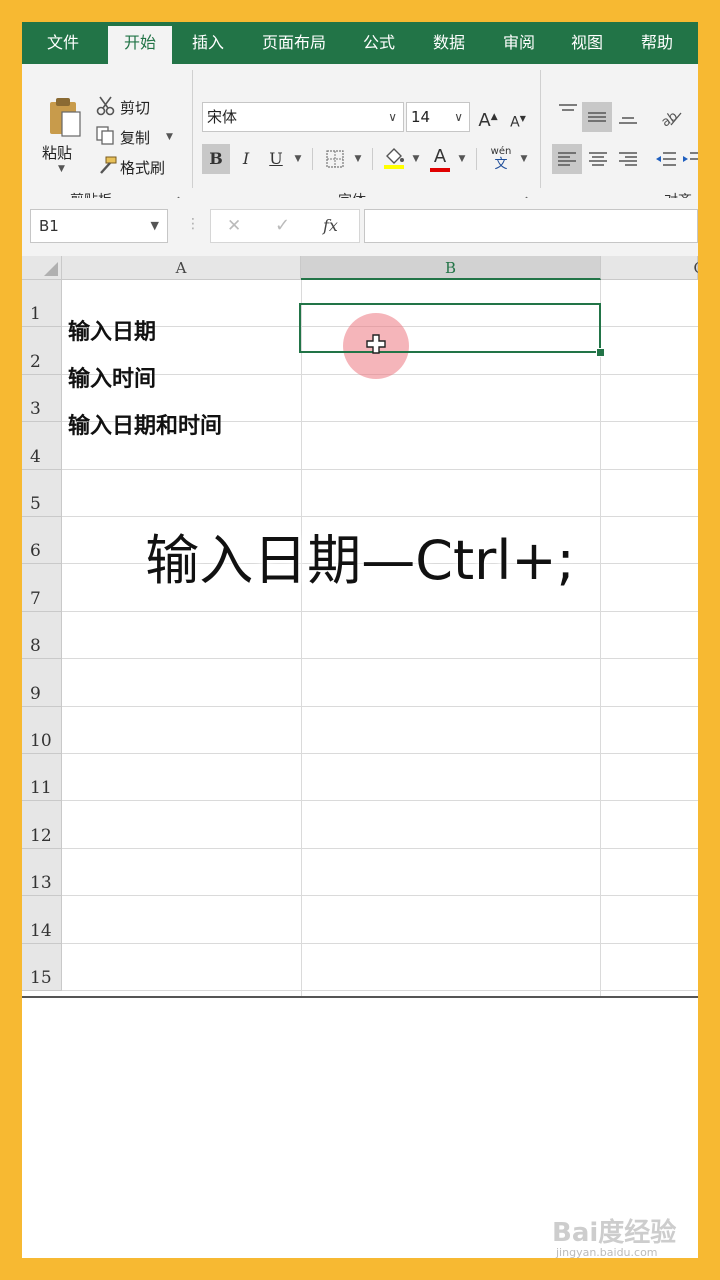 The width and height of the screenshot is (720, 1280). What do you see at coordinates (42, 351) in the screenshot?
I see `row-header-2: 2` at bounding box center [42, 351].